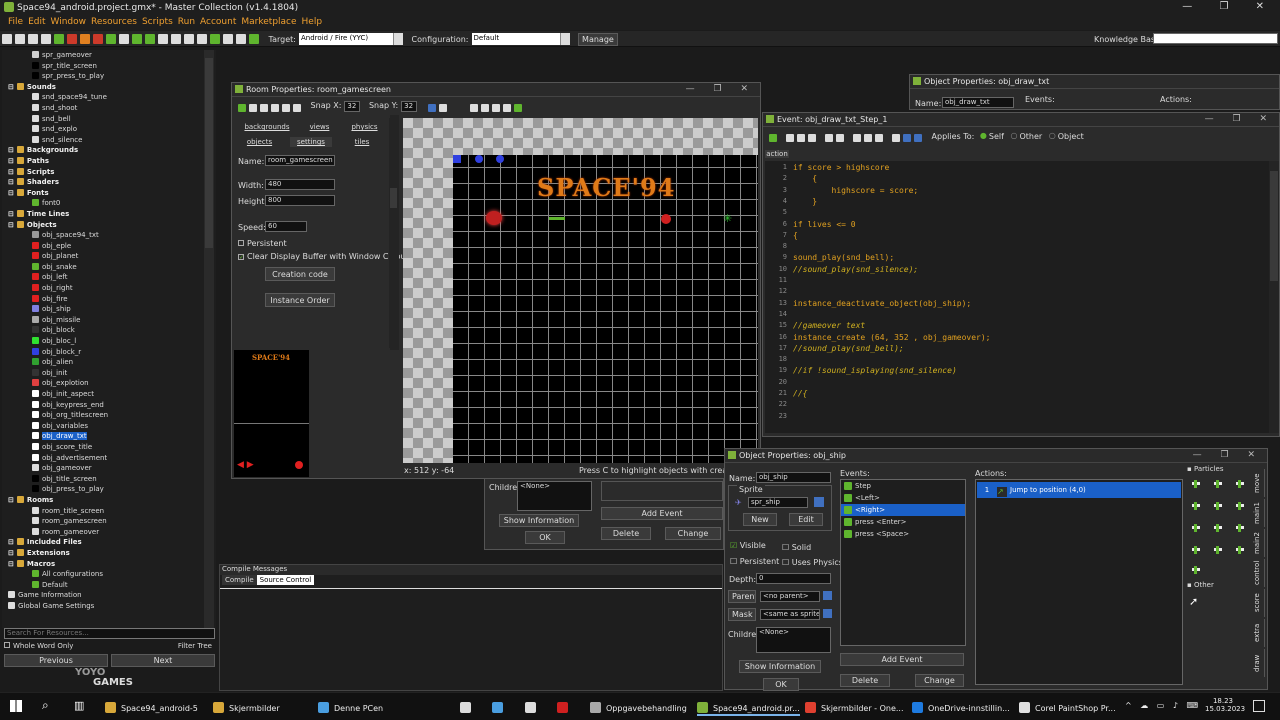 The height and width of the screenshot is (720, 1280). What do you see at coordinates (1217, 483) in the screenshot?
I see `destroy-particle-system-icon` at bounding box center [1217, 483].